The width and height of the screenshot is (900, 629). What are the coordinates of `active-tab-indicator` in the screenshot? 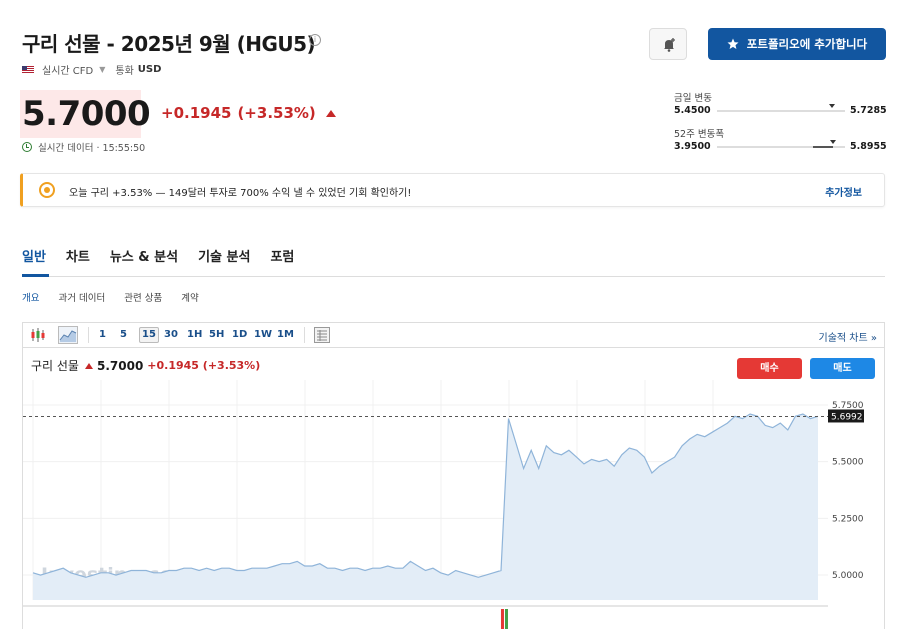 It's located at (35, 275).